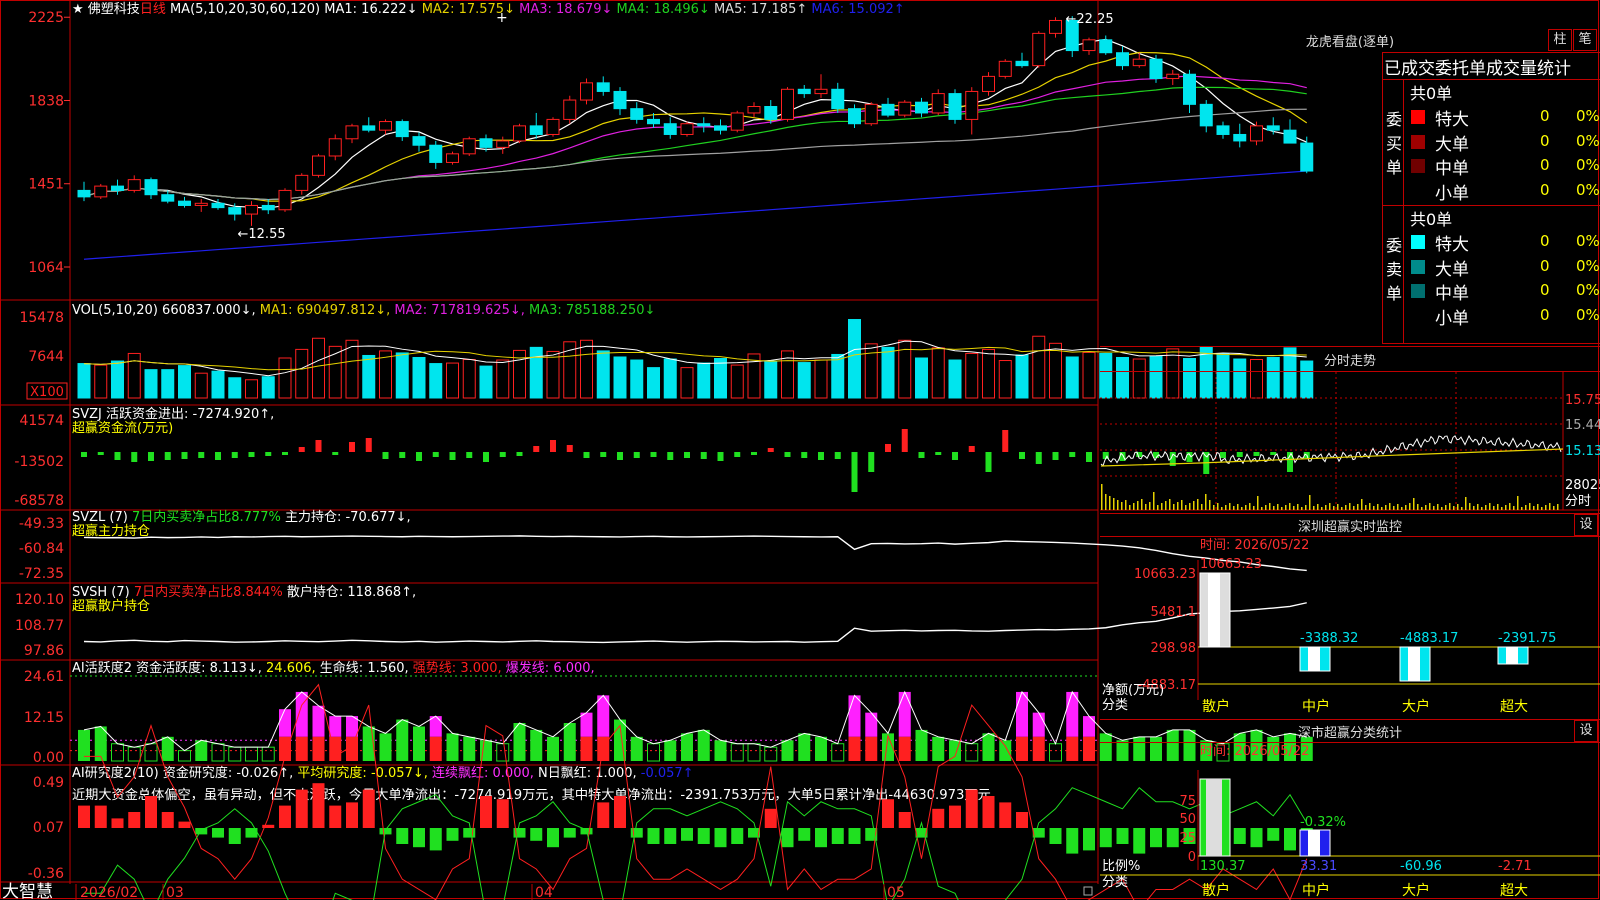 The width and height of the screenshot is (1600, 900). What do you see at coordinates (1586, 525) in the screenshot?
I see `monitor-settings-button: 设` at bounding box center [1586, 525].